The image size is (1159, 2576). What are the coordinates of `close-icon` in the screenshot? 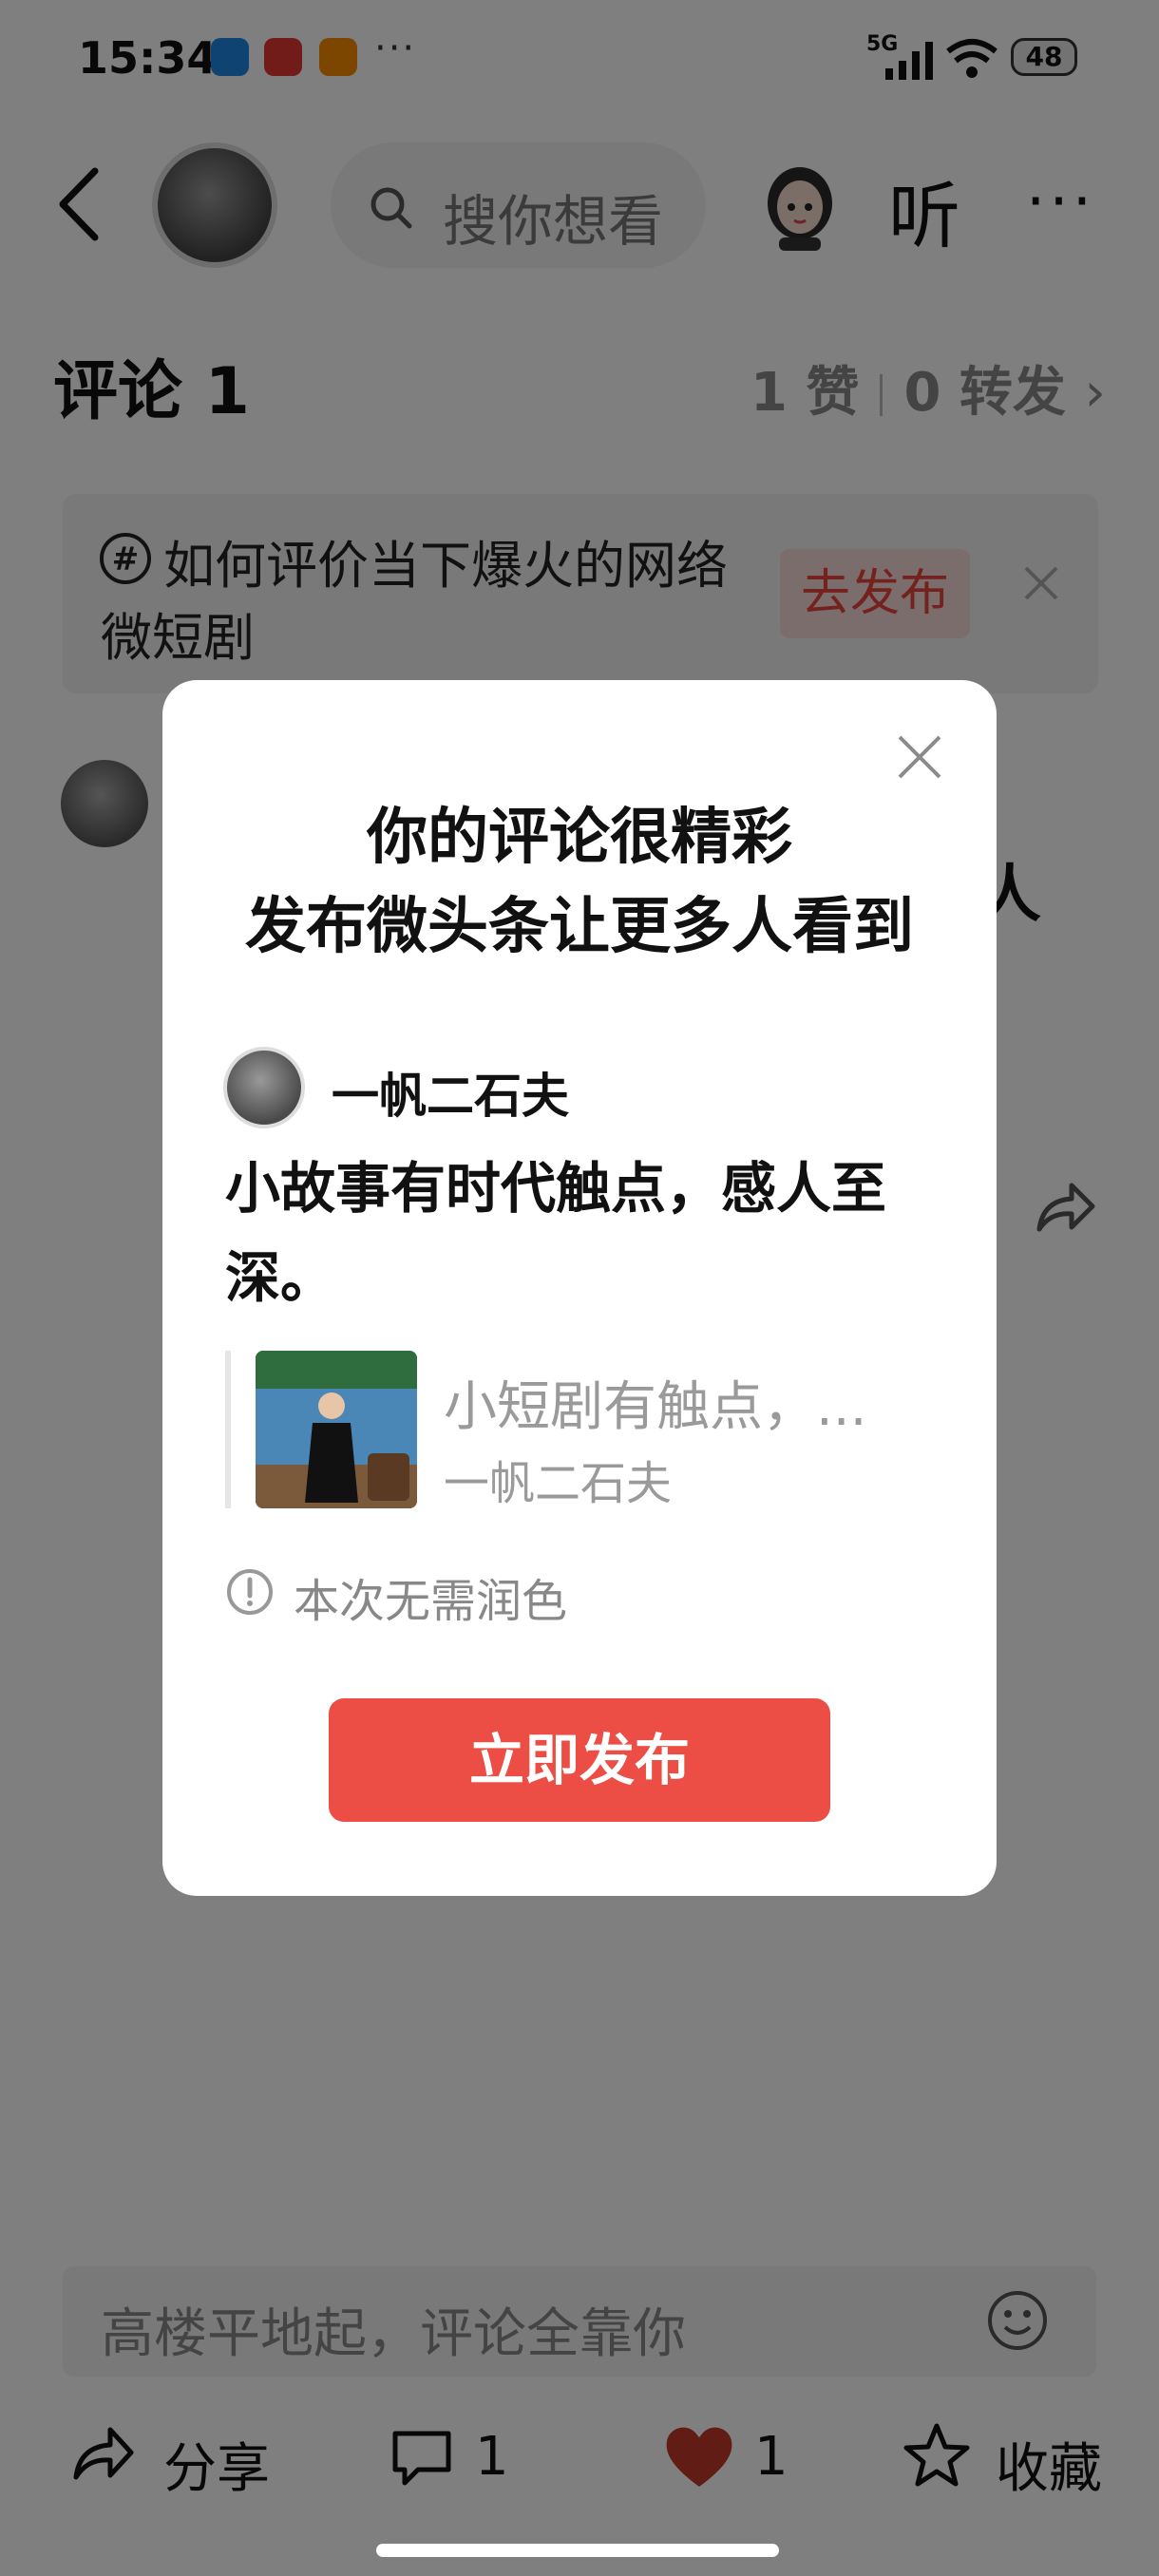 It's located at (919, 757).